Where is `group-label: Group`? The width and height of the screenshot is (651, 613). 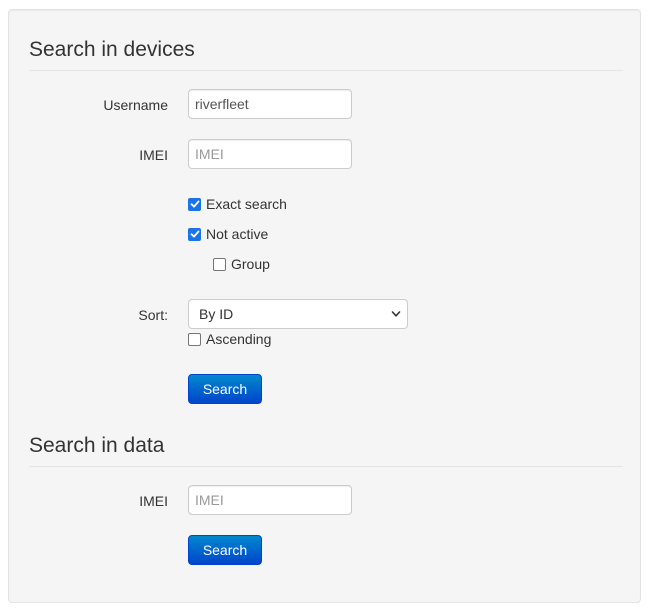
group-label: Group is located at coordinates (250, 264).